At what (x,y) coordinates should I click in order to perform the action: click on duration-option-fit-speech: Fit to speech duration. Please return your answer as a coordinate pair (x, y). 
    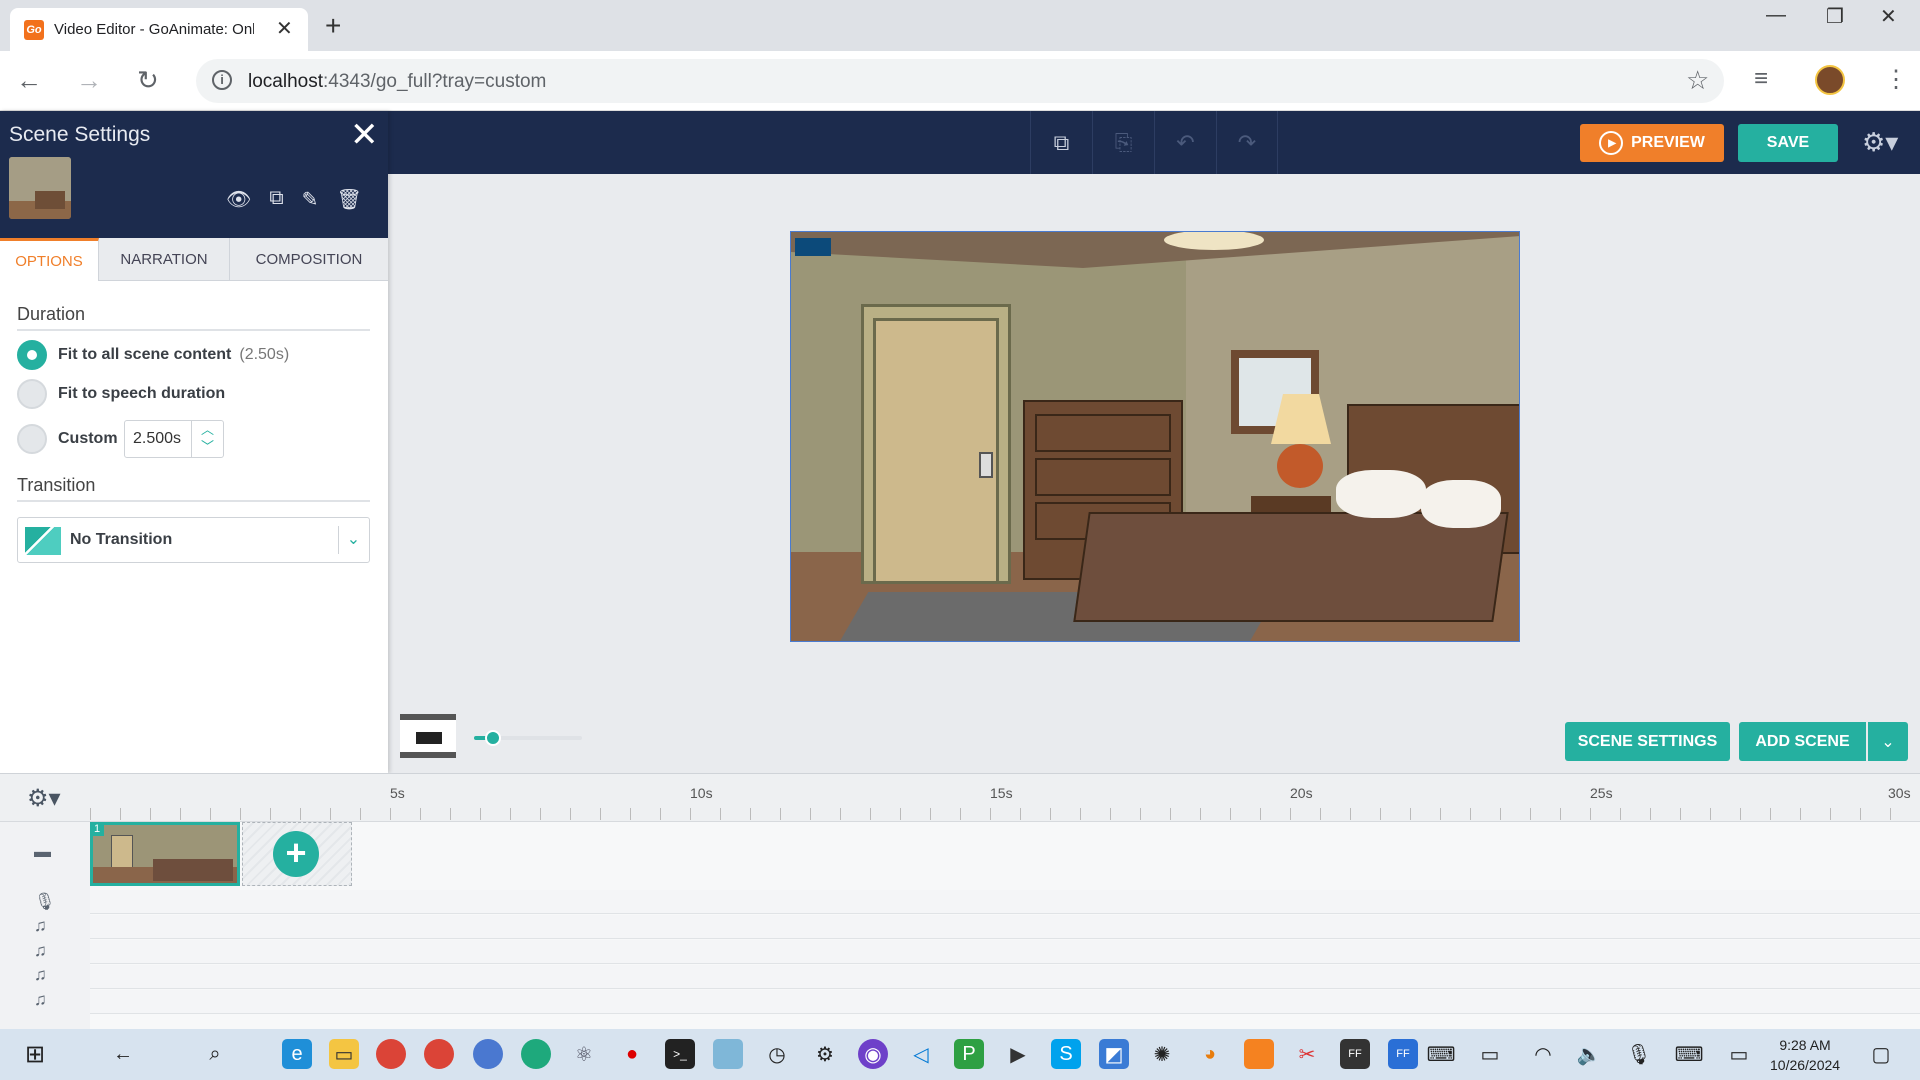
    Looking at the image, I should click on (121, 394).